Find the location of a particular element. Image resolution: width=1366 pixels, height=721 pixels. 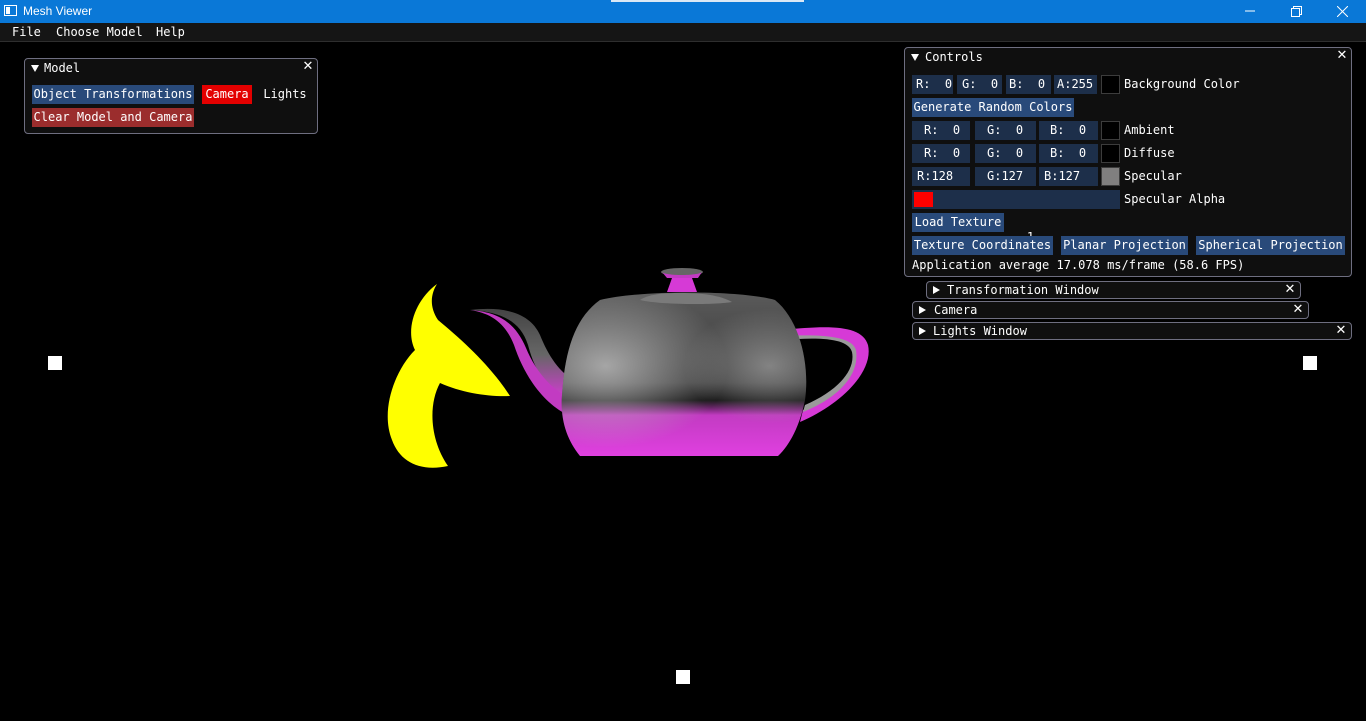

close-icon is located at coordinates (1342, 11).